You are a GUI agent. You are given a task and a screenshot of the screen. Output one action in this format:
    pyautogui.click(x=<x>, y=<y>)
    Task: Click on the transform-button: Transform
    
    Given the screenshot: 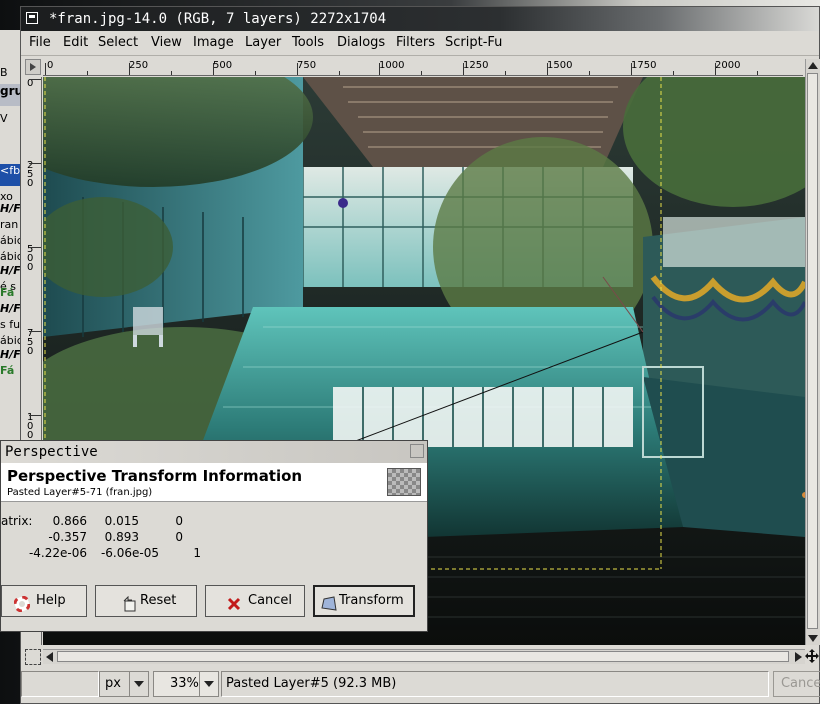 What is the action you would take?
    pyautogui.click(x=364, y=601)
    